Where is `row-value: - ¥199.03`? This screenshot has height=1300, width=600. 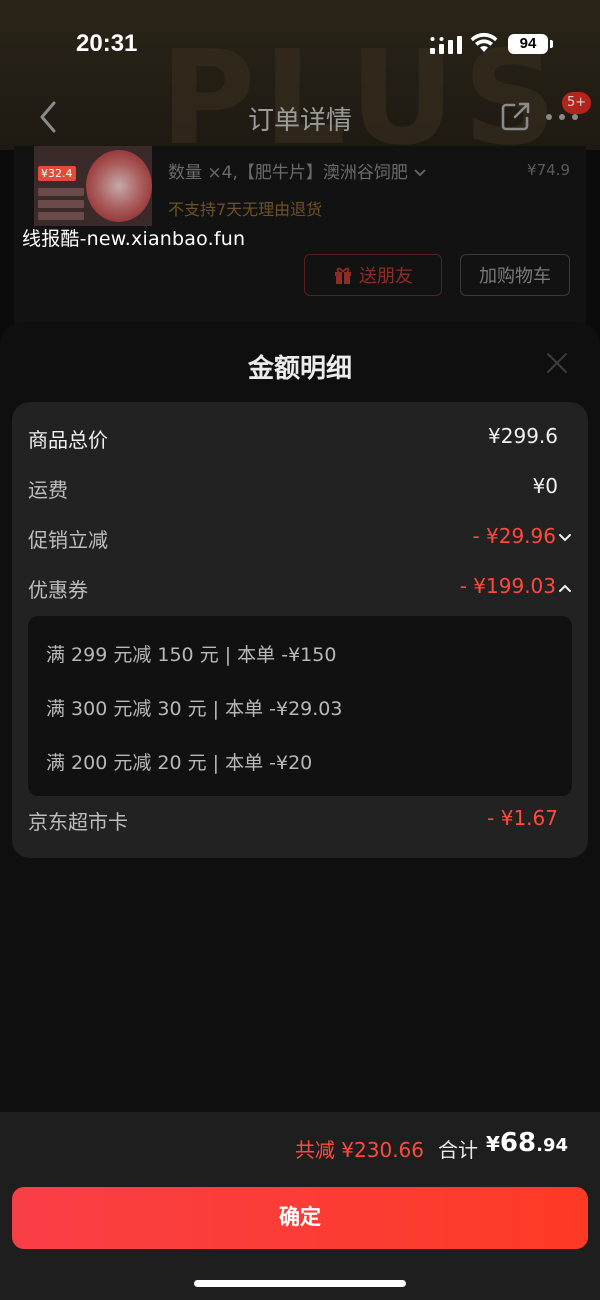 row-value: - ¥199.03 is located at coordinates (507, 586).